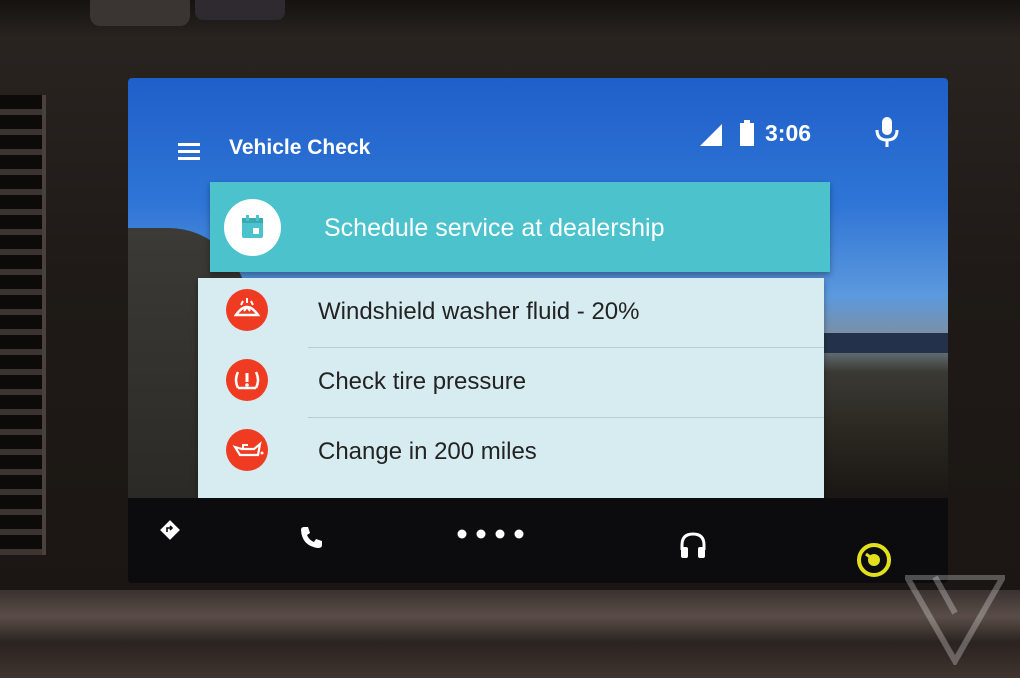 The height and width of the screenshot is (678, 1020). What do you see at coordinates (140, 13) in the screenshot?
I see `dashboard-button` at bounding box center [140, 13].